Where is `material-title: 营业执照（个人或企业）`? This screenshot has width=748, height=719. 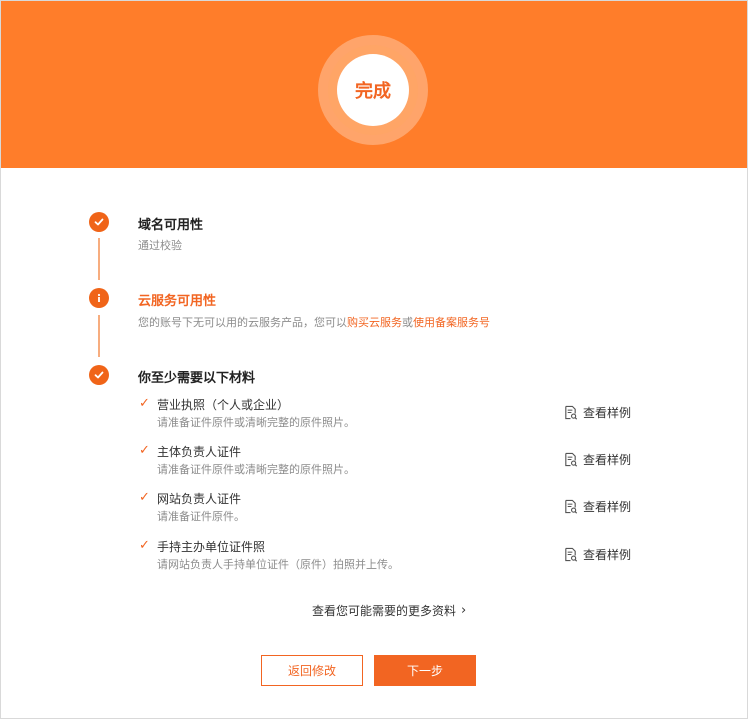 material-title: 营业执照（个人或企业） is located at coordinates (223, 405).